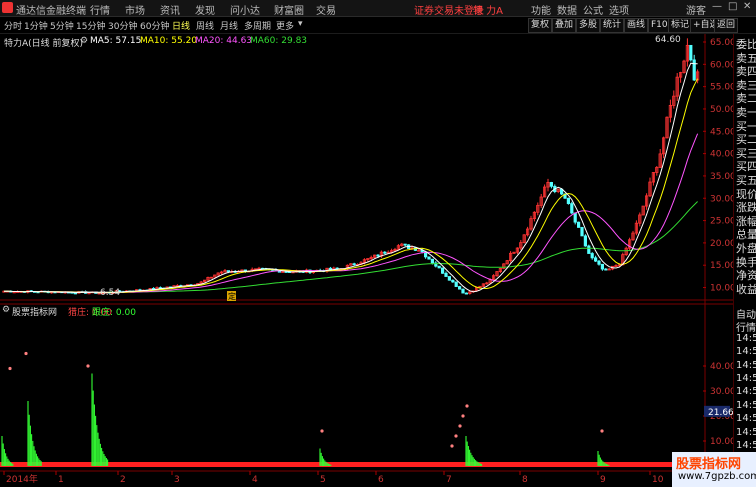  I want to click on menu-data: 数据, so click(567, 9).